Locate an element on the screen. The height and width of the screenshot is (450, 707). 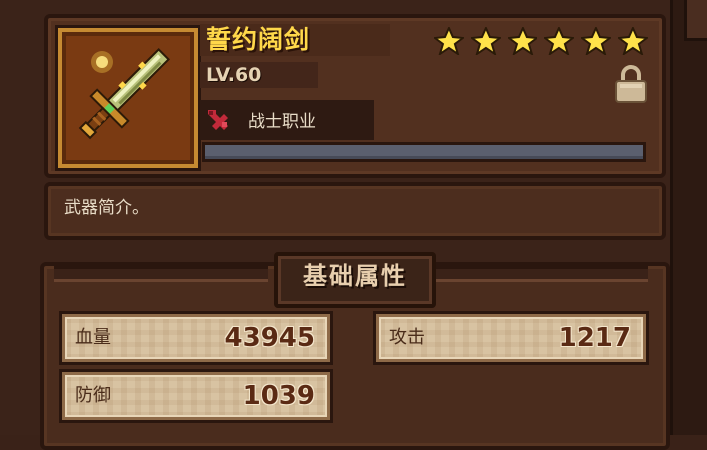
warrior-class-icon is located at coordinates (218, 120).